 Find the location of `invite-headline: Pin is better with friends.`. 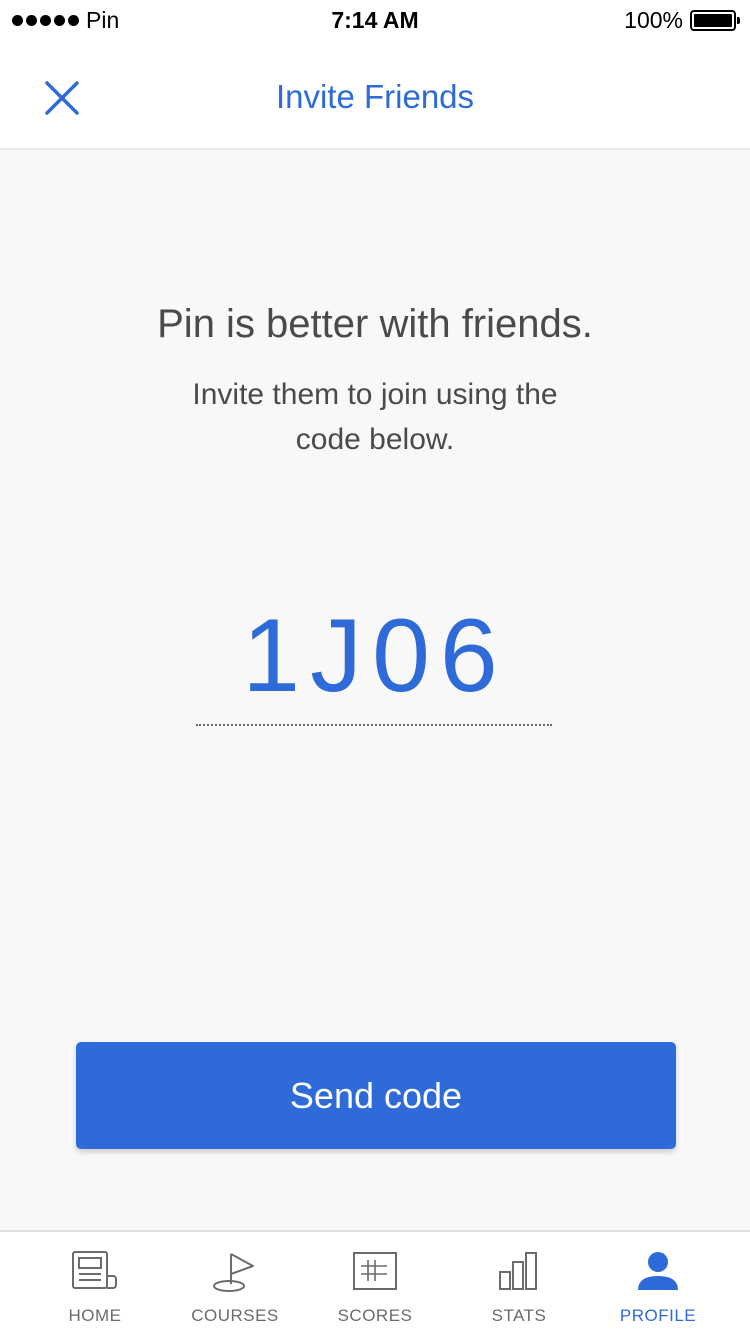

invite-headline: Pin is better with friends. is located at coordinates (375, 324).